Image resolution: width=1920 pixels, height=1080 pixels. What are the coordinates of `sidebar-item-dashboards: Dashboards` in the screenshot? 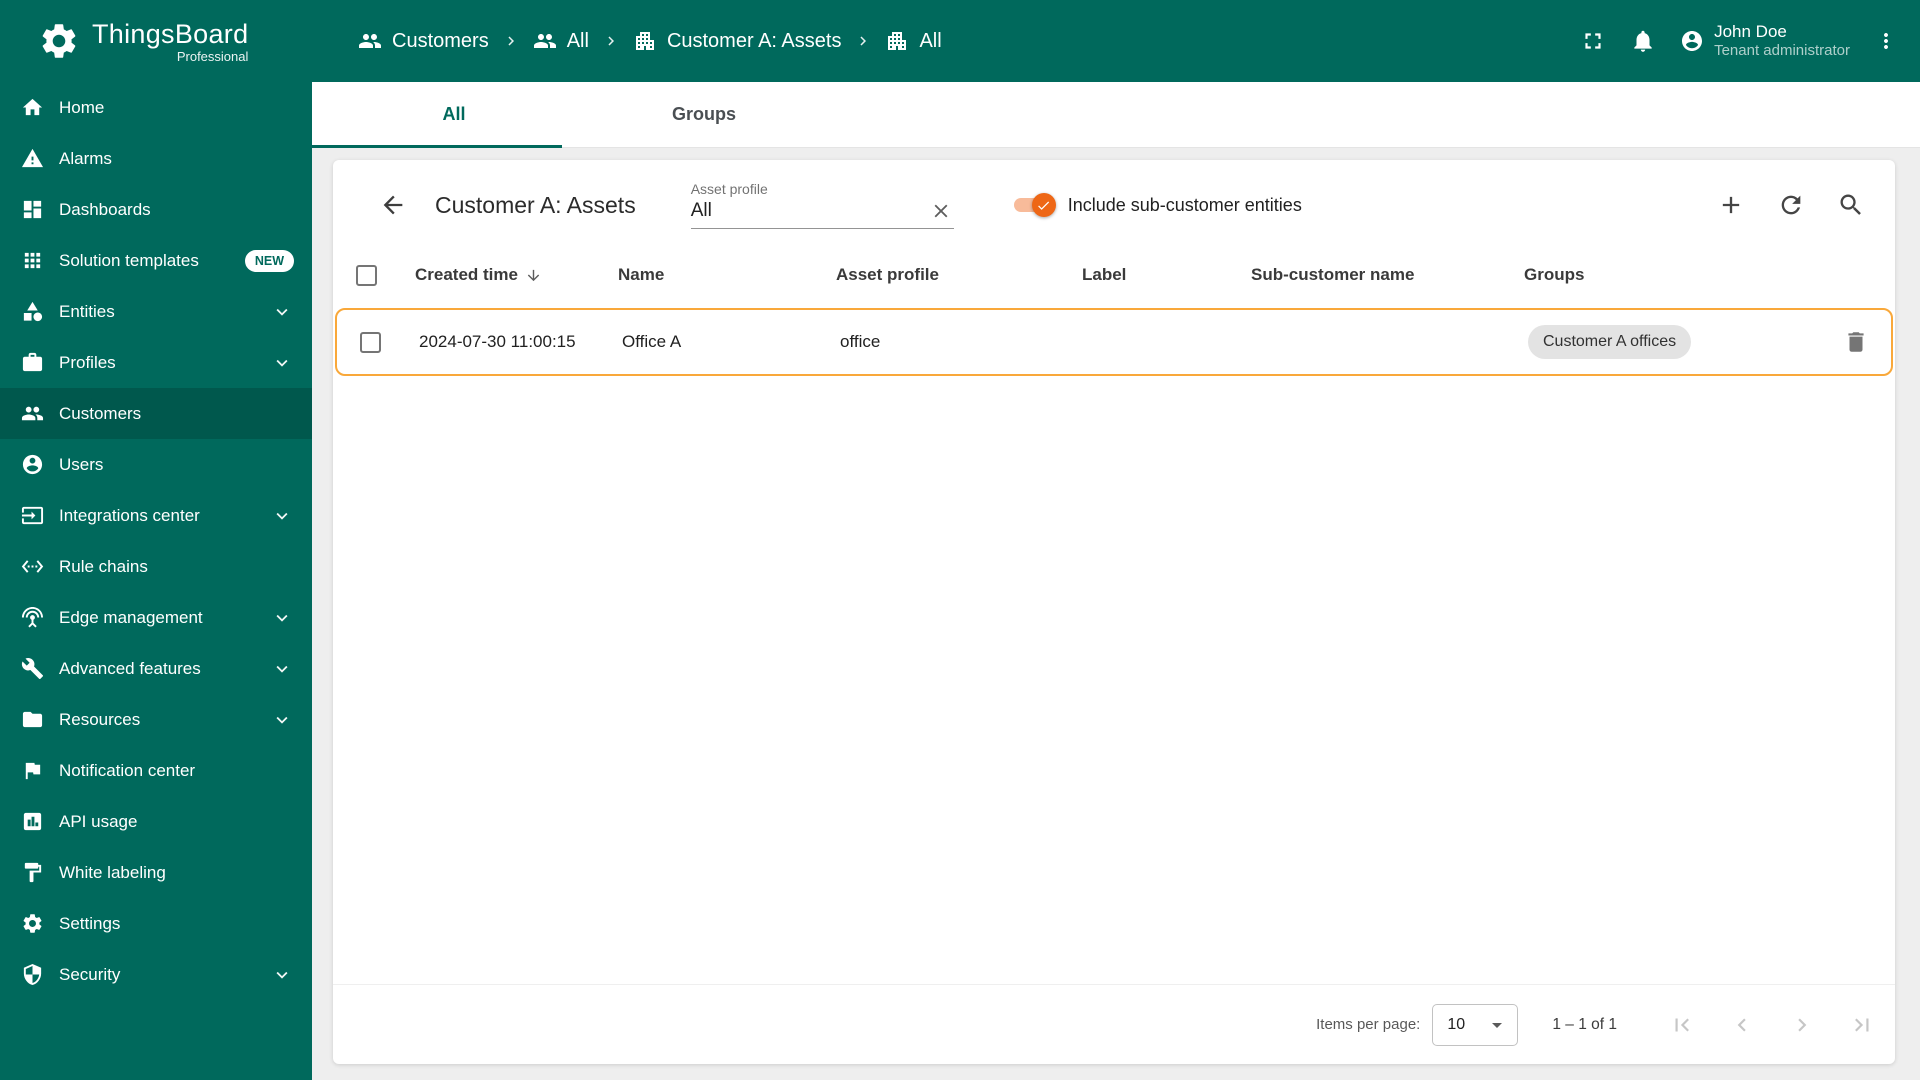 It's located at (156, 209).